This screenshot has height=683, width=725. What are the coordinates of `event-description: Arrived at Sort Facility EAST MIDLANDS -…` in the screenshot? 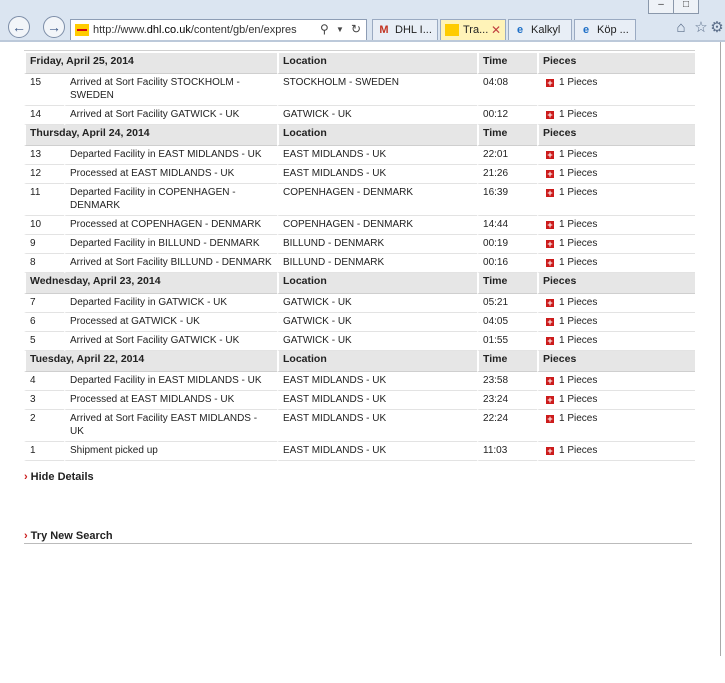 It's located at (171, 426).